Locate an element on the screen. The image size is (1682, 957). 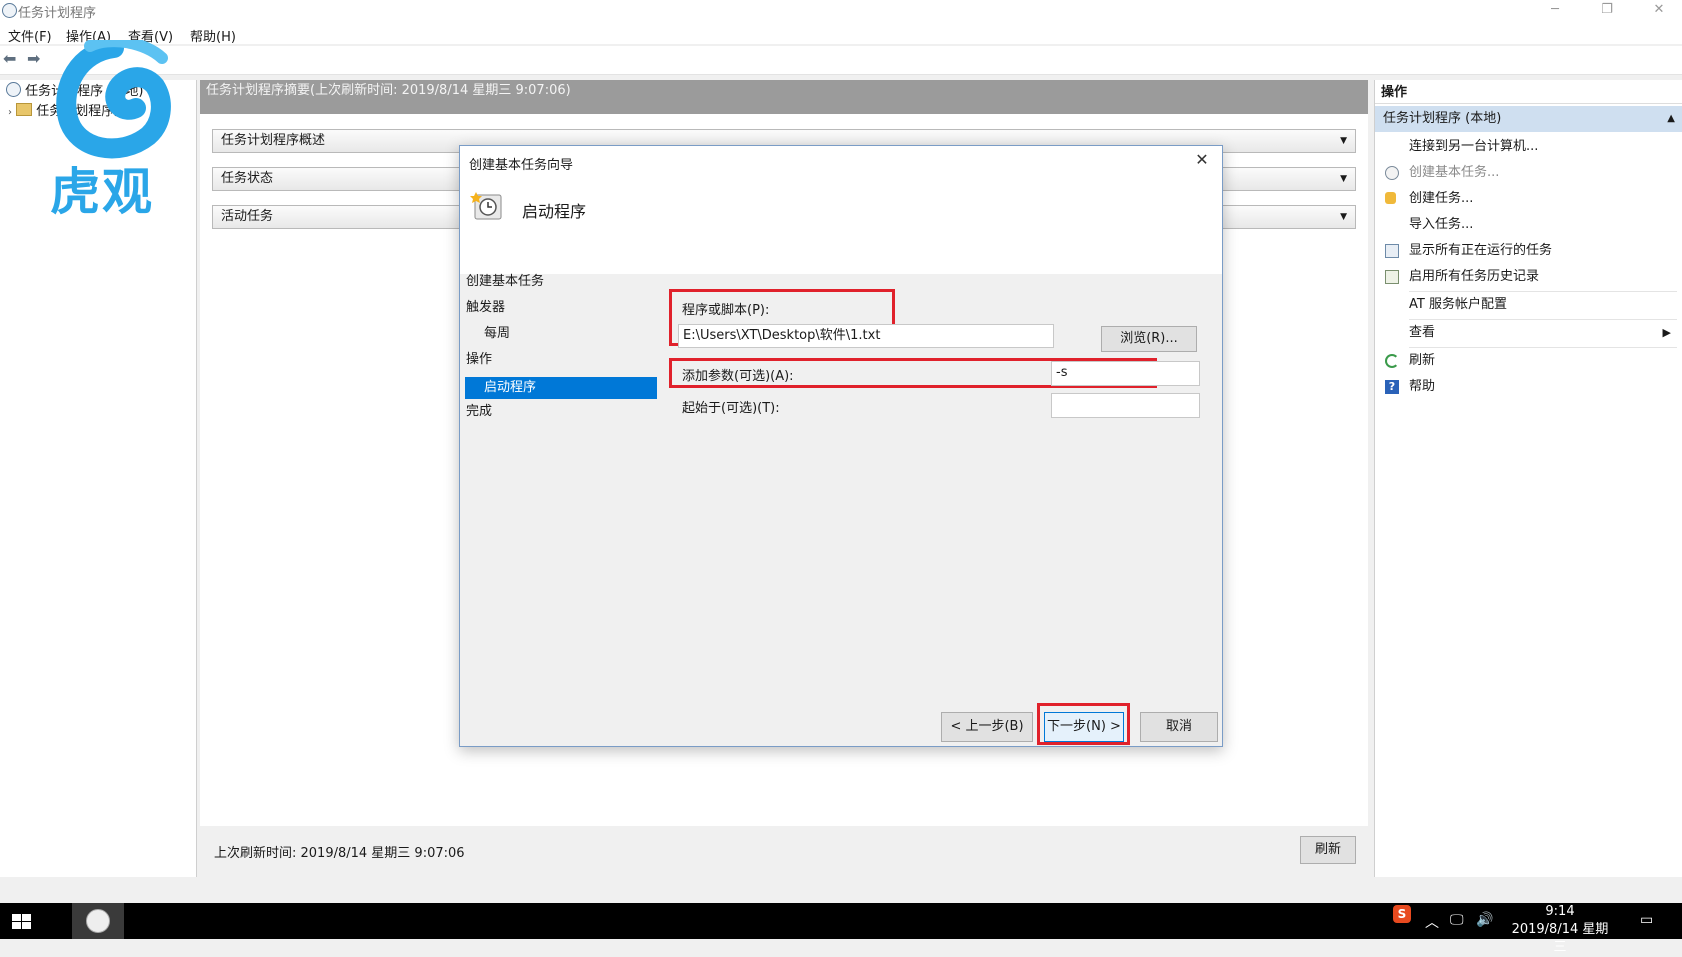
next-button: 下一步(N) > is located at coordinates (1084, 727).